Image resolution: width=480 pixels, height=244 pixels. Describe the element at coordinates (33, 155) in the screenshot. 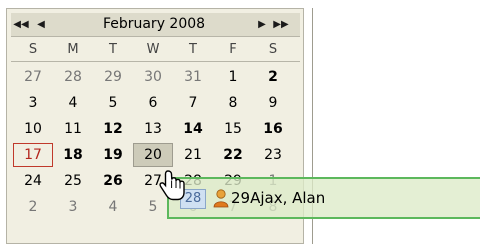

I see `calendar-day: 17` at that location.